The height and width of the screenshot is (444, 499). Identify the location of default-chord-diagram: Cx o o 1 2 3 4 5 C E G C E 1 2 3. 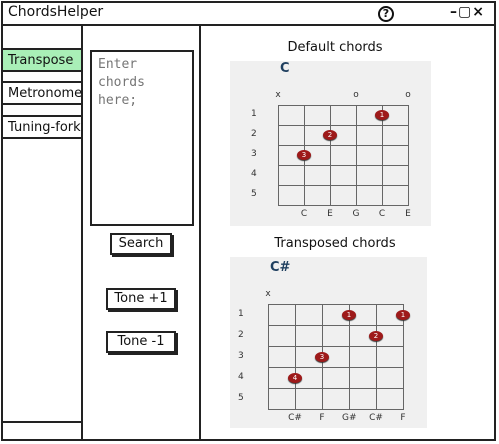
(330, 143).